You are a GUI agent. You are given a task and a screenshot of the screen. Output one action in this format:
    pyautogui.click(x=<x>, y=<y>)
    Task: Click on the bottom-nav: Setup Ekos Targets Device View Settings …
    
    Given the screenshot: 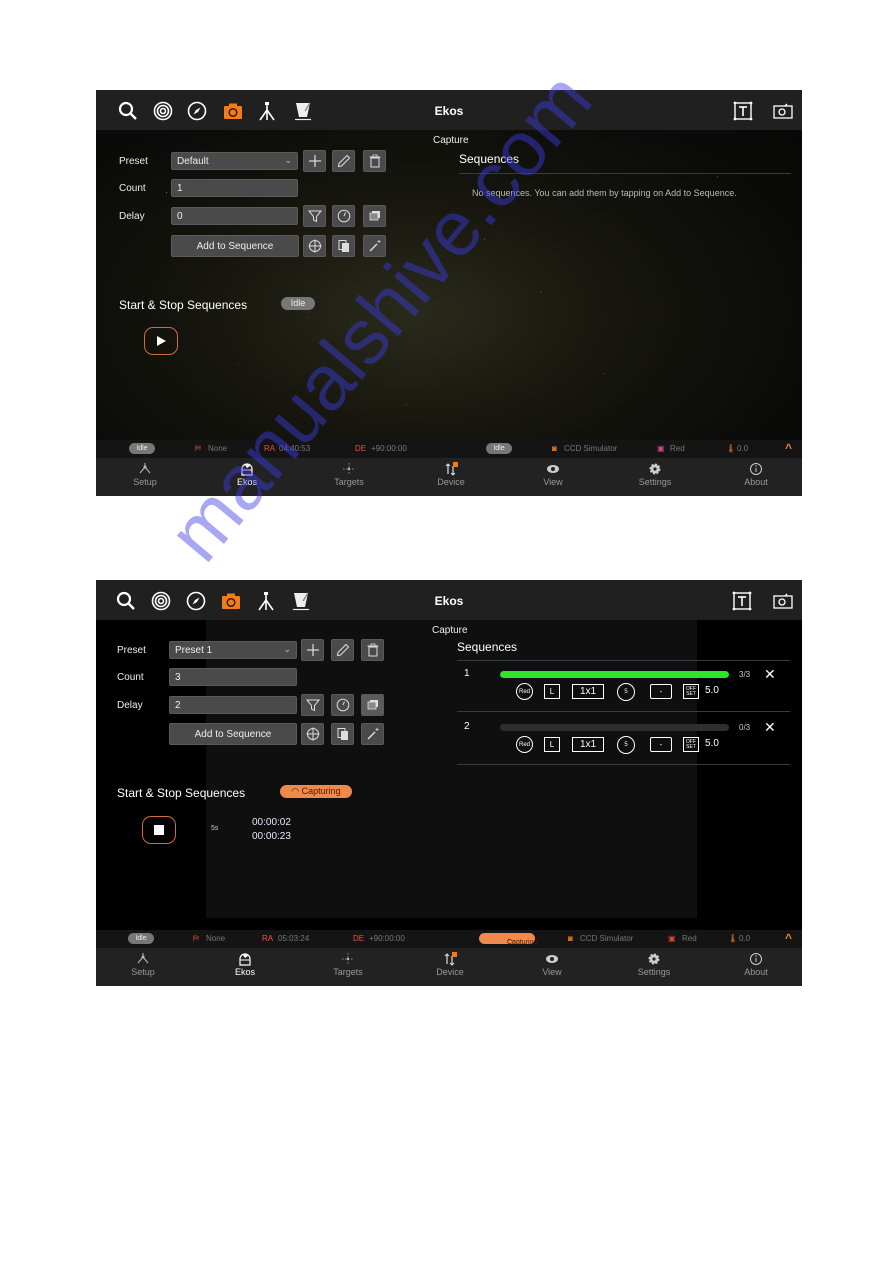 What is the action you would take?
    pyautogui.click(x=449, y=967)
    